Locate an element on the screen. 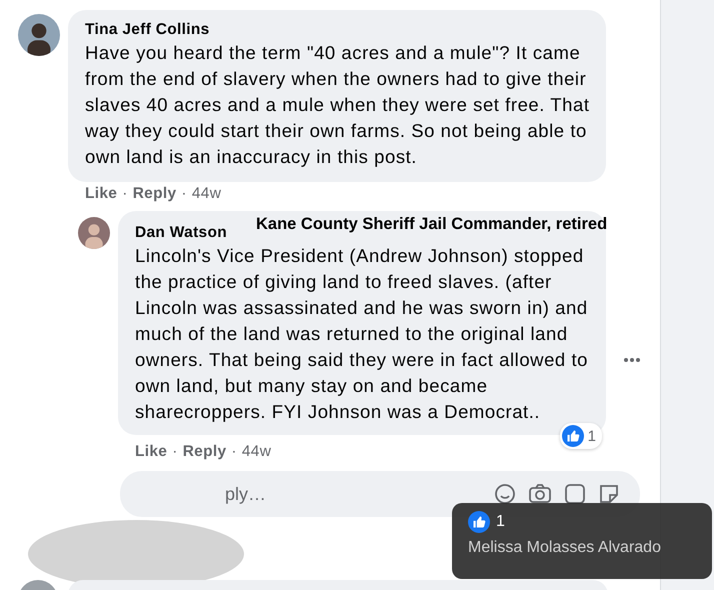 The width and height of the screenshot is (714, 590). author-name: Dan Watson is located at coordinates (181, 233).